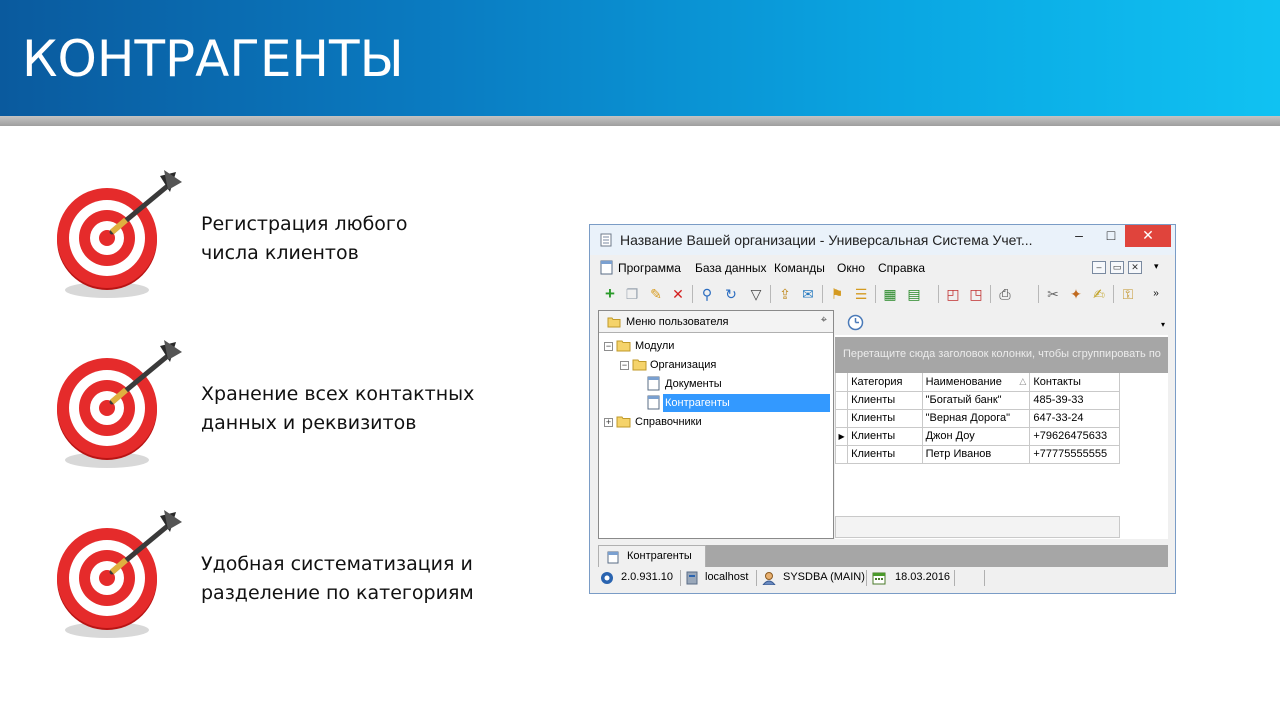  I want to click on table-cell: "Богатый банк", so click(976, 400).